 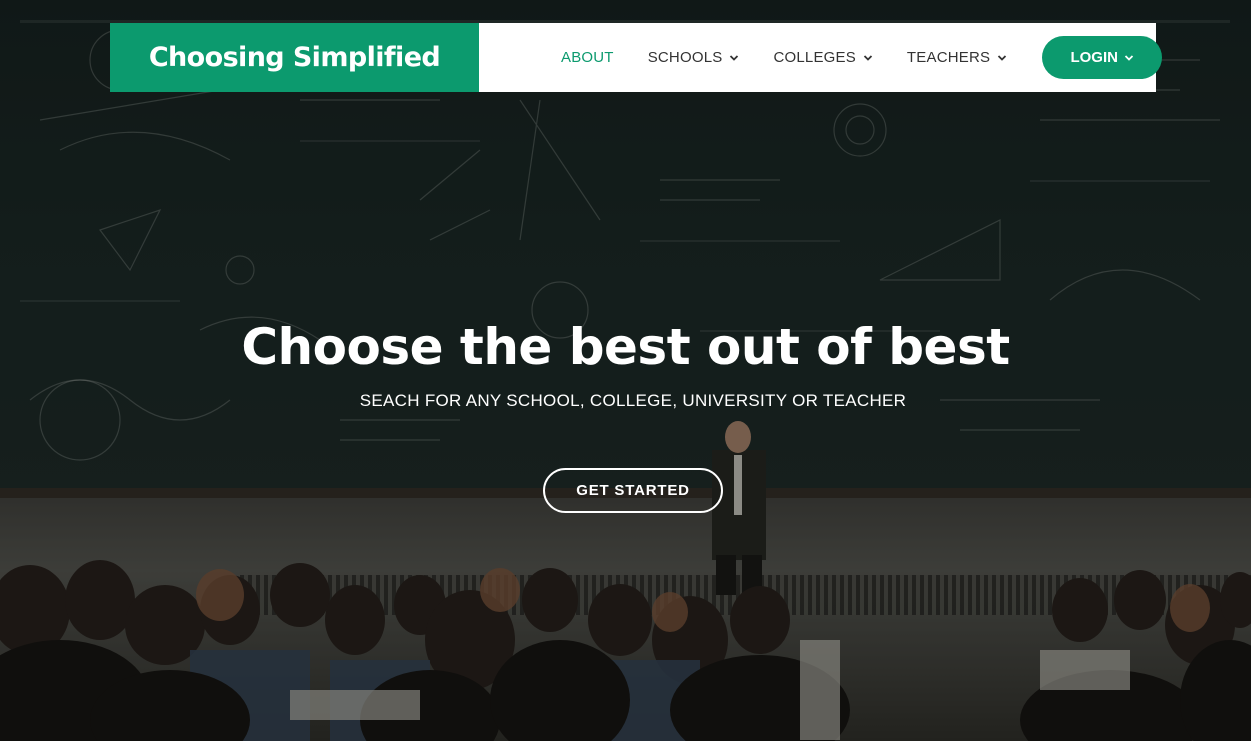 I want to click on nav-item-label: SCHOOLS, so click(x=685, y=57).